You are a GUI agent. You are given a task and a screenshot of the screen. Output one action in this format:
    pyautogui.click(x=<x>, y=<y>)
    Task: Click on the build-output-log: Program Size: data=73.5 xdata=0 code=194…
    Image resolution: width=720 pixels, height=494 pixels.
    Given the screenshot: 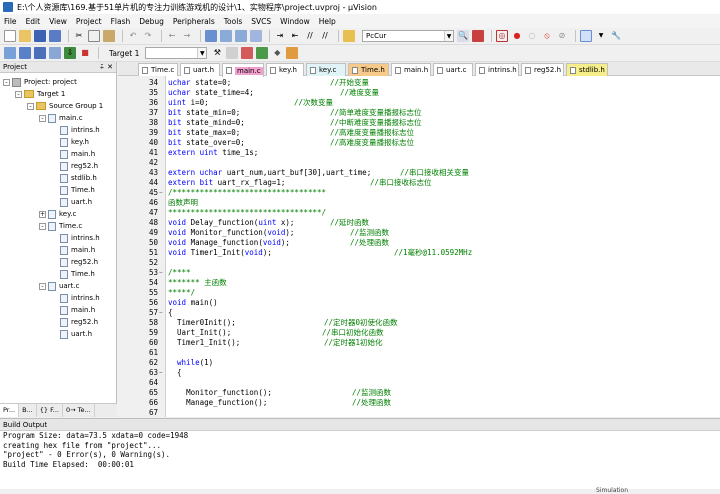 What is the action you would take?
    pyautogui.click(x=360, y=450)
    